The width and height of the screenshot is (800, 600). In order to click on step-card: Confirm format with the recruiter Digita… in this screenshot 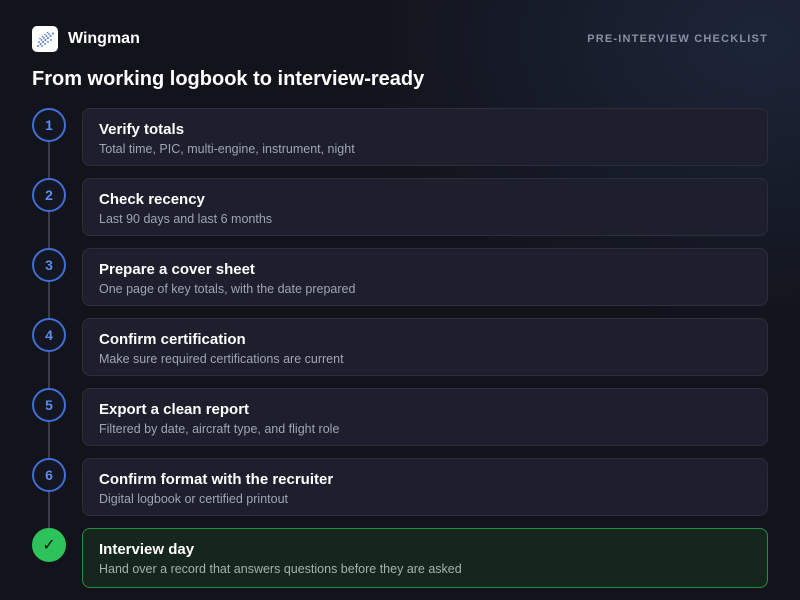, I will do `click(425, 487)`.